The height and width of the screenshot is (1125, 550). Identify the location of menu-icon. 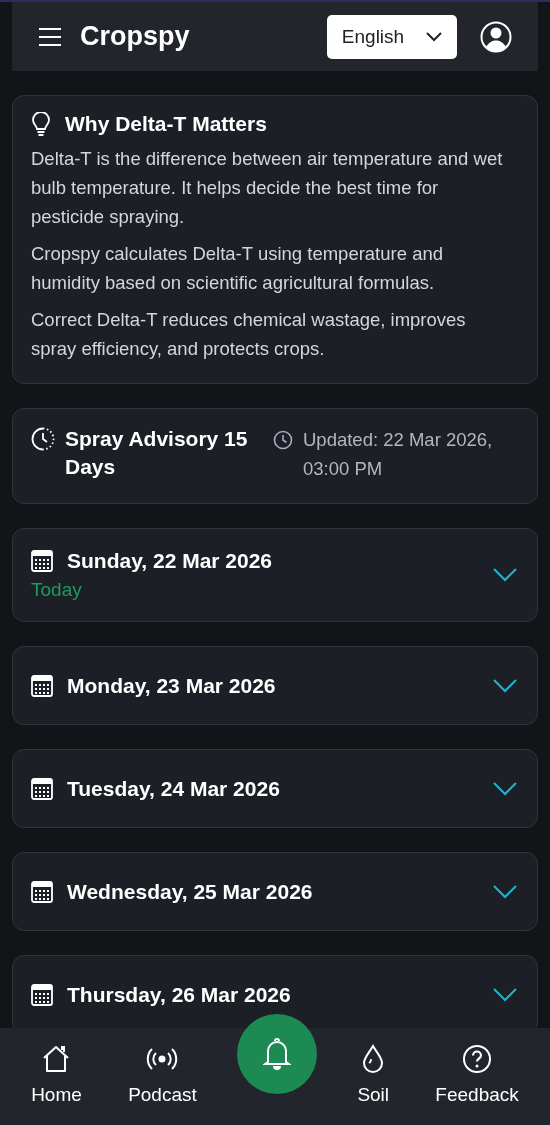
(50, 36).